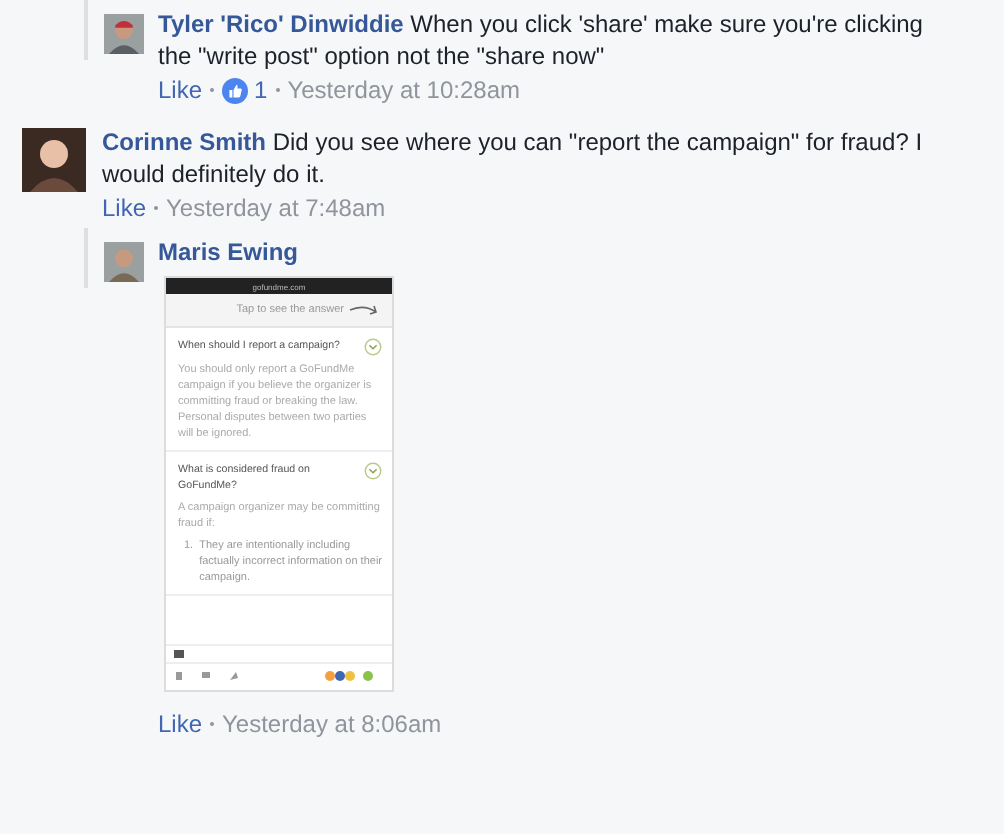  What do you see at coordinates (513, 158) in the screenshot?
I see `comment-text: Corinne Smith Did you see where you can "report the campaign" for fraud? I would definitely do it.` at bounding box center [513, 158].